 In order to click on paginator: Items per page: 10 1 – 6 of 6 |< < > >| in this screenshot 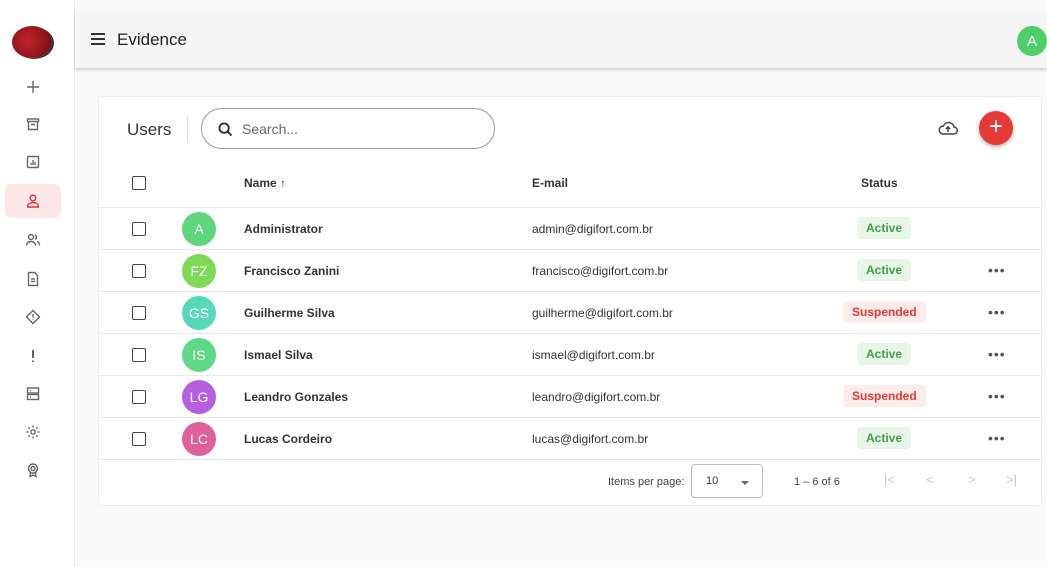, I will do `click(570, 483)`.